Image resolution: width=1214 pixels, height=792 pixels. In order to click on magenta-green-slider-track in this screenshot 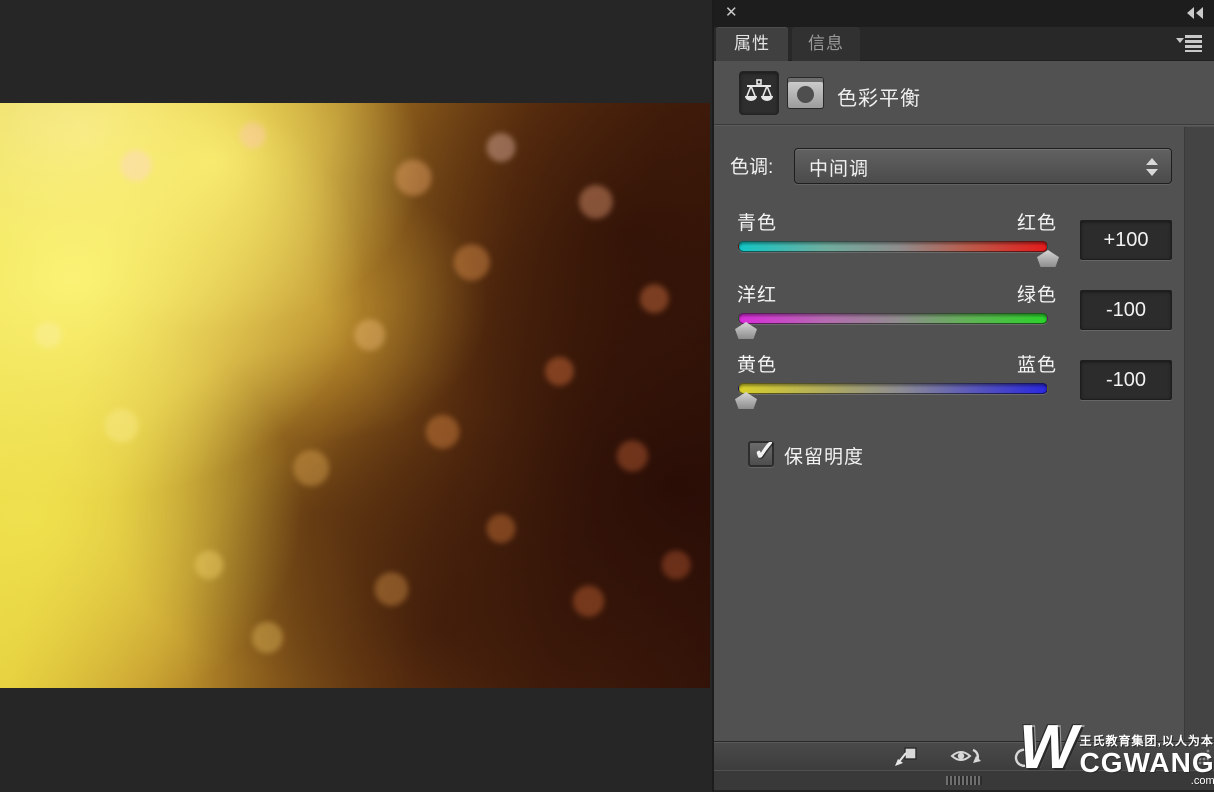, I will do `click(893, 318)`.